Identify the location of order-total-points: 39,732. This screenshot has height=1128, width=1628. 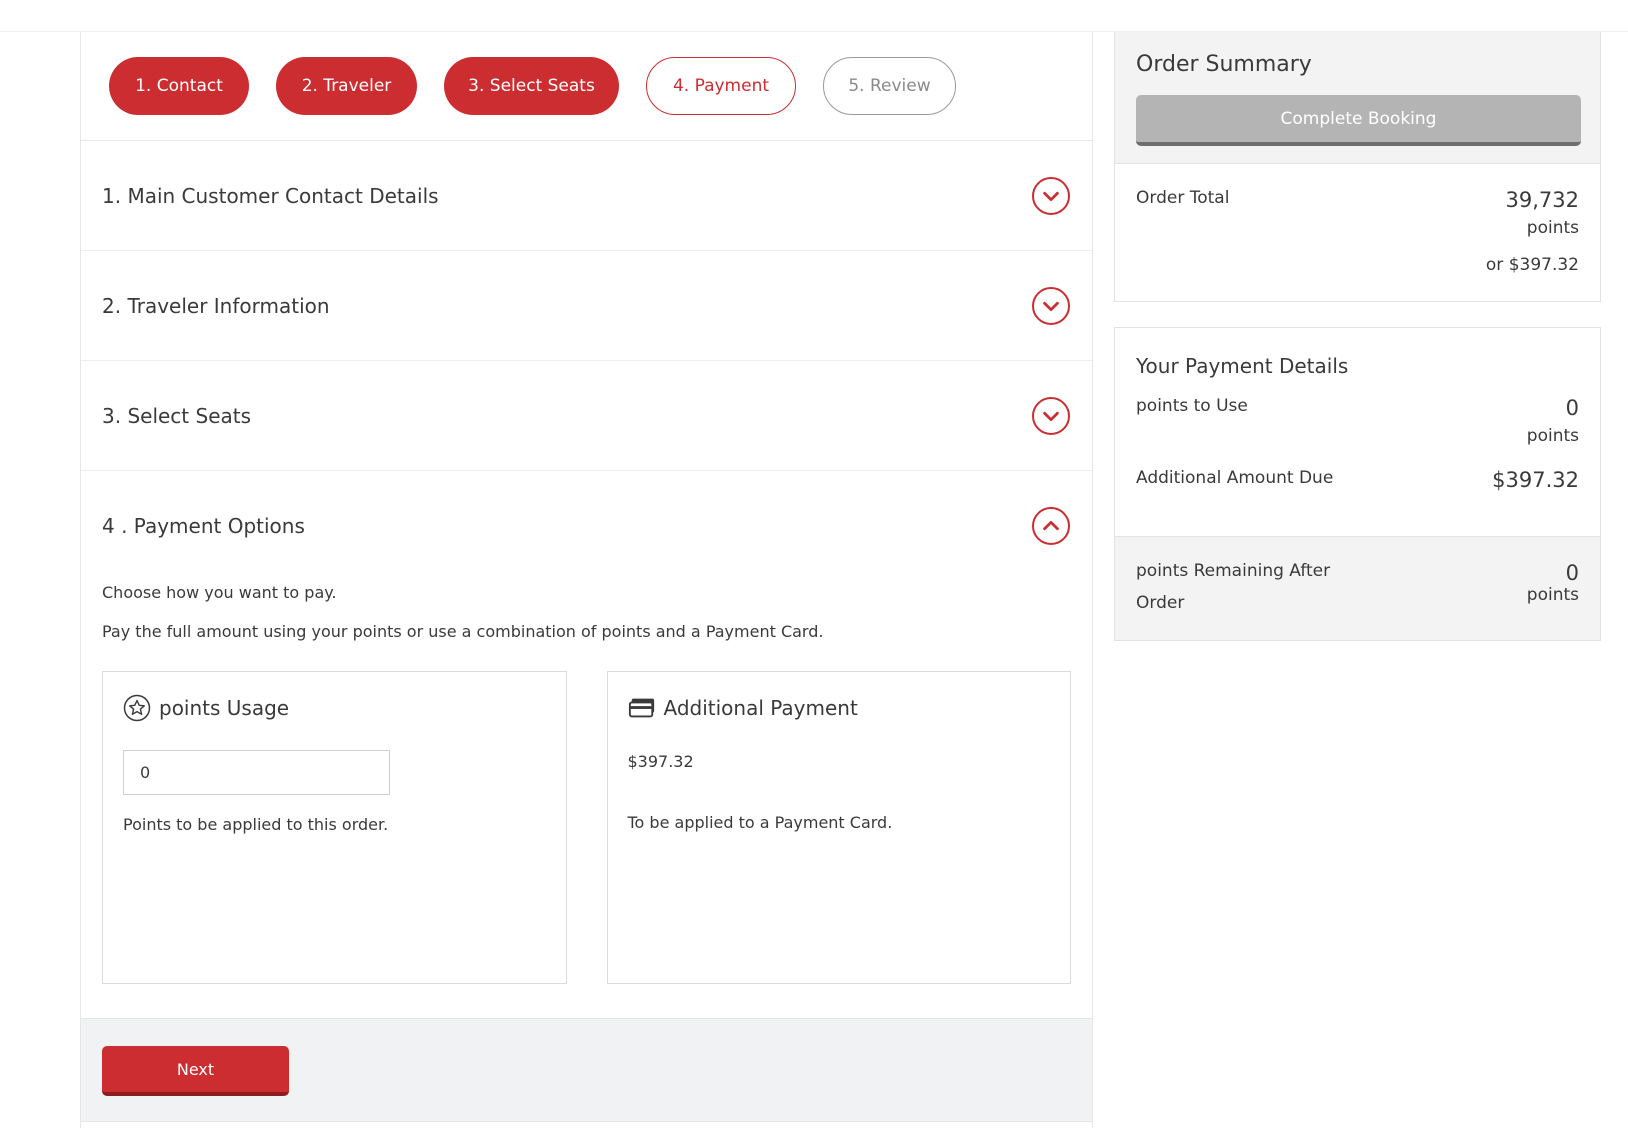
(1542, 200).